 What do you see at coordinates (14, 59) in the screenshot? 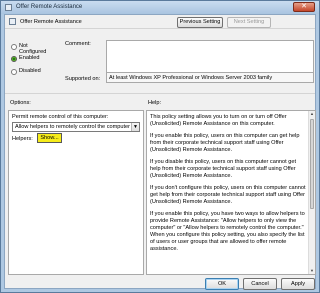
I see `radio-selected-icon` at bounding box center [14, 59].